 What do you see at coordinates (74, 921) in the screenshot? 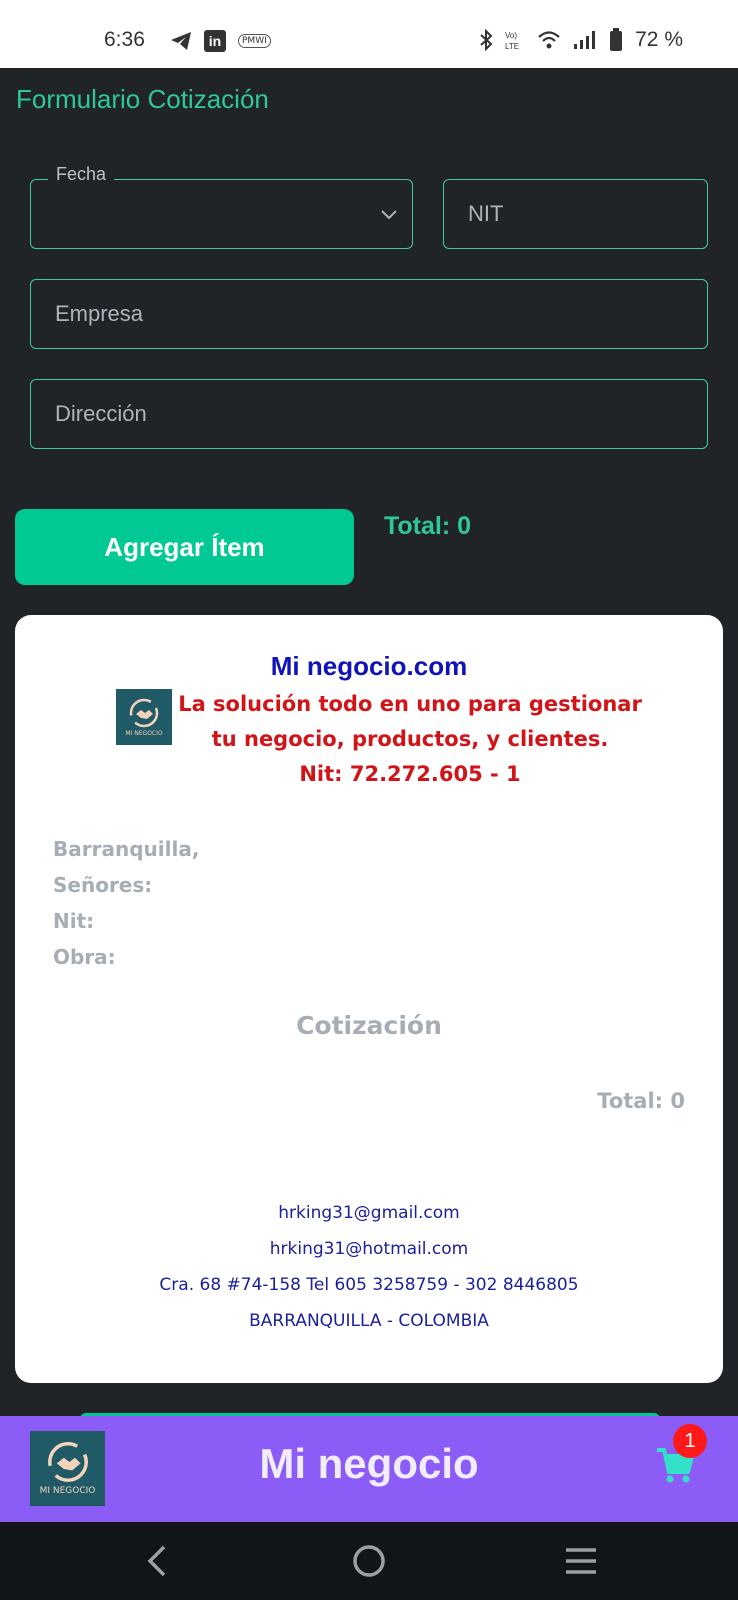
I see `meta-nit: Nit:` at bounding box center [74, 921].